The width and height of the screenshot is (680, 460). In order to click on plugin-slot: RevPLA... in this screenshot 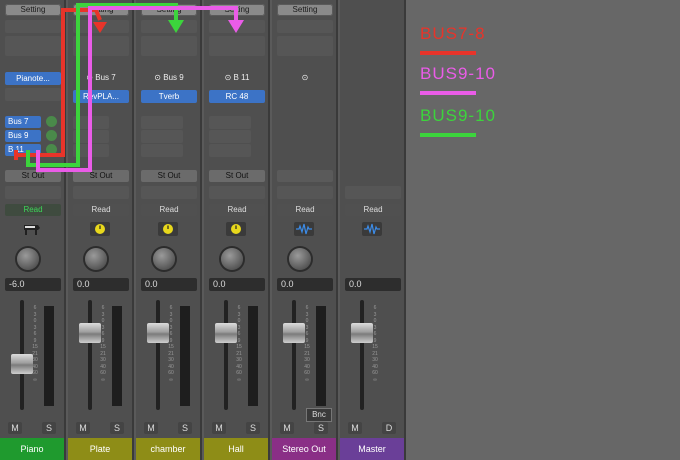, I will do `click(101, 96)`.